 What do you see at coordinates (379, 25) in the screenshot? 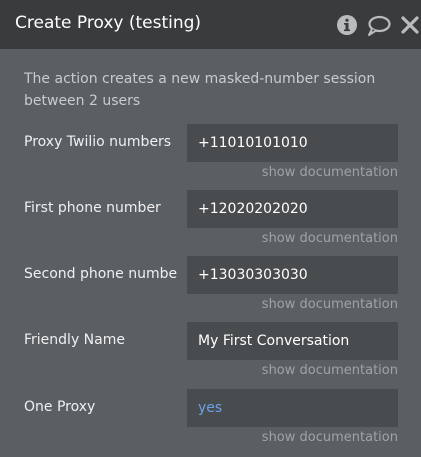
I see `comment-icon` at bounding box center [379, 25].